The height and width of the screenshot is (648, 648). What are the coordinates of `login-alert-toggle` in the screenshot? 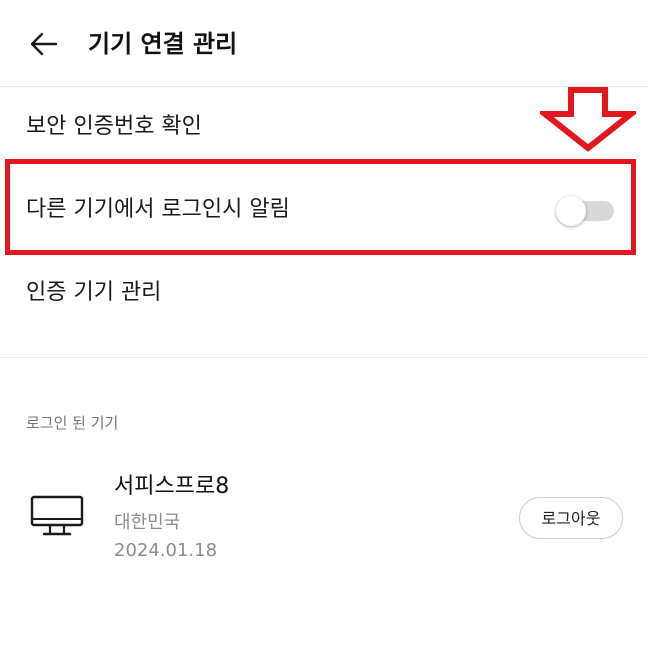 It's located at (586, 211).